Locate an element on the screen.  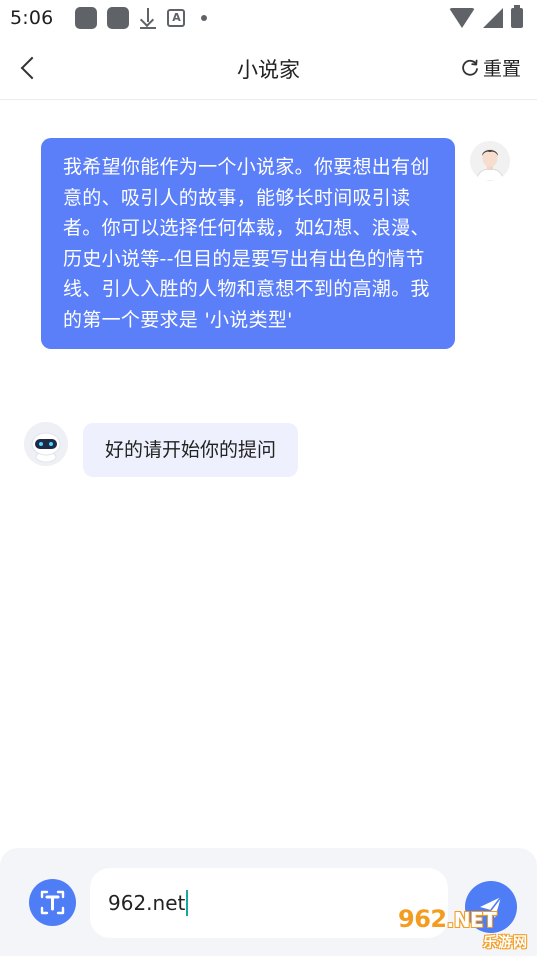
page-title: 小说家 is located at coordinates (268, 70).